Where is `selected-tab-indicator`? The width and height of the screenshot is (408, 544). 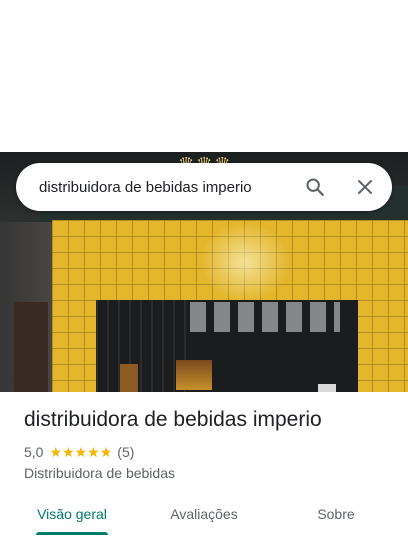 selected-tab-indicator is located at coordinates (72, 533).